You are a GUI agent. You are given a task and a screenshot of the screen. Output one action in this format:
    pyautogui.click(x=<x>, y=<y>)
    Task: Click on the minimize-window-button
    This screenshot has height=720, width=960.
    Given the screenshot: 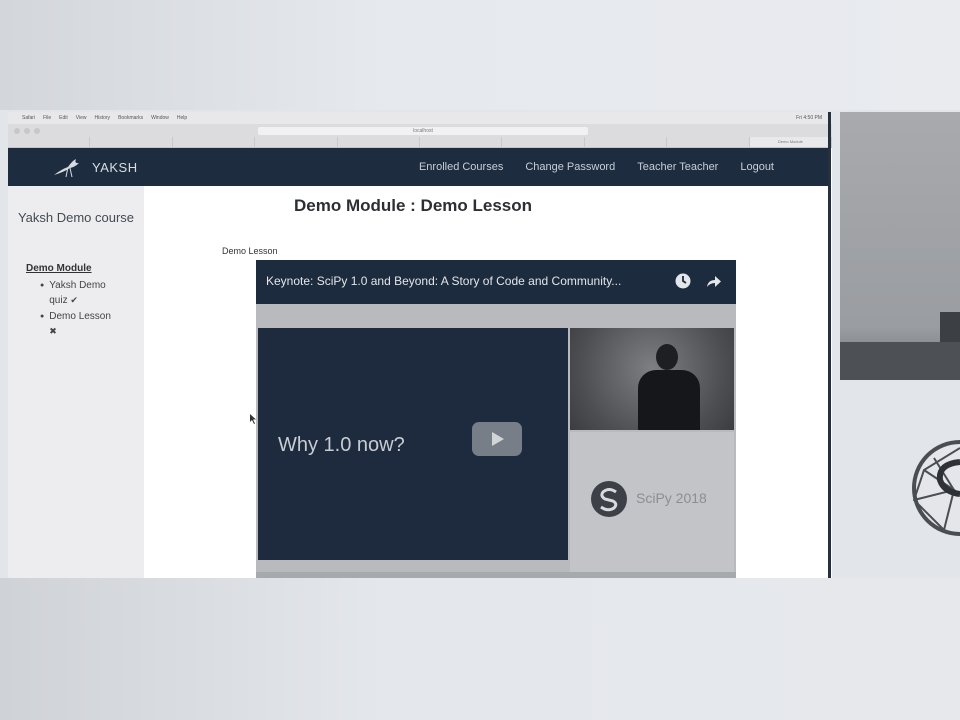 What is the action you would take?
    pyautogui.click(x=27, y=131)
    